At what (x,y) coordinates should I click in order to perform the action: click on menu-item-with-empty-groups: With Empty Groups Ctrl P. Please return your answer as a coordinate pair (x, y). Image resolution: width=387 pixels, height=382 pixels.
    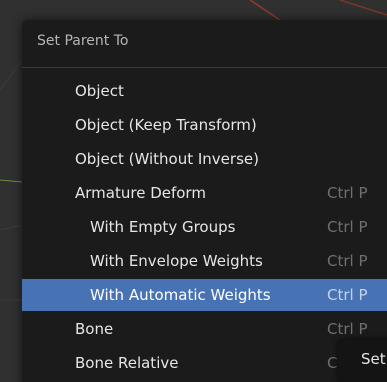
    Looking at the image, I should click on (204, 227).